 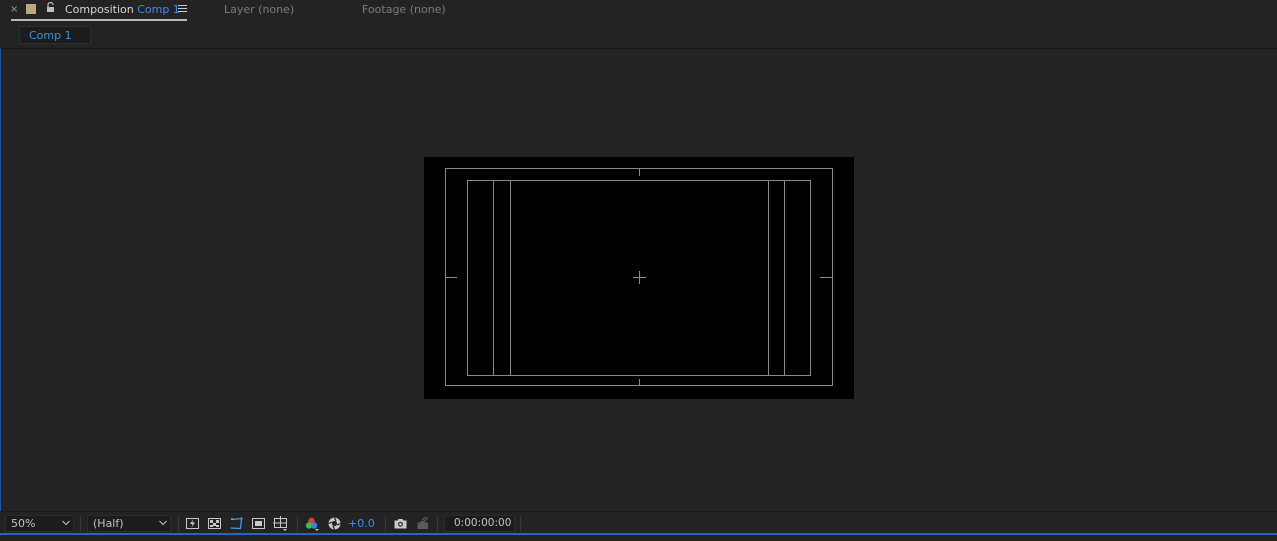 What do you see at coordinates (259, 9) in the screenshot?
I see `tab-layer: Layer (none)` at bounding box center [259, 9].